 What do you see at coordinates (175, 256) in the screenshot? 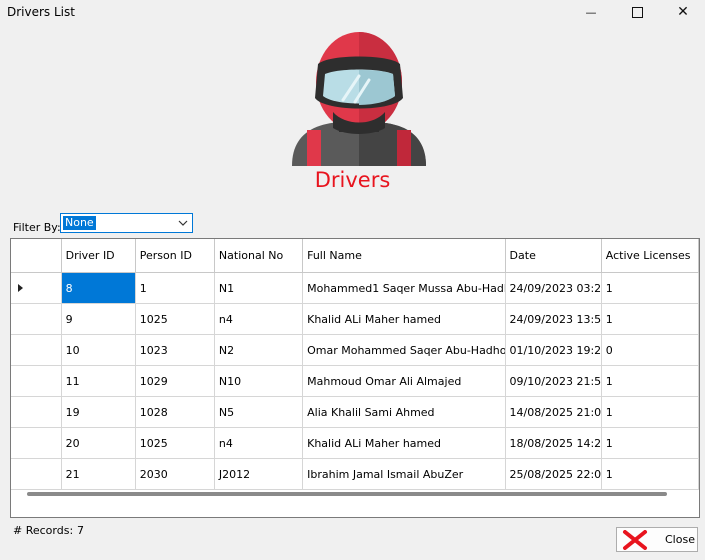
I see `column-header-person-id: Person ID` at bounding box center [175, 256].